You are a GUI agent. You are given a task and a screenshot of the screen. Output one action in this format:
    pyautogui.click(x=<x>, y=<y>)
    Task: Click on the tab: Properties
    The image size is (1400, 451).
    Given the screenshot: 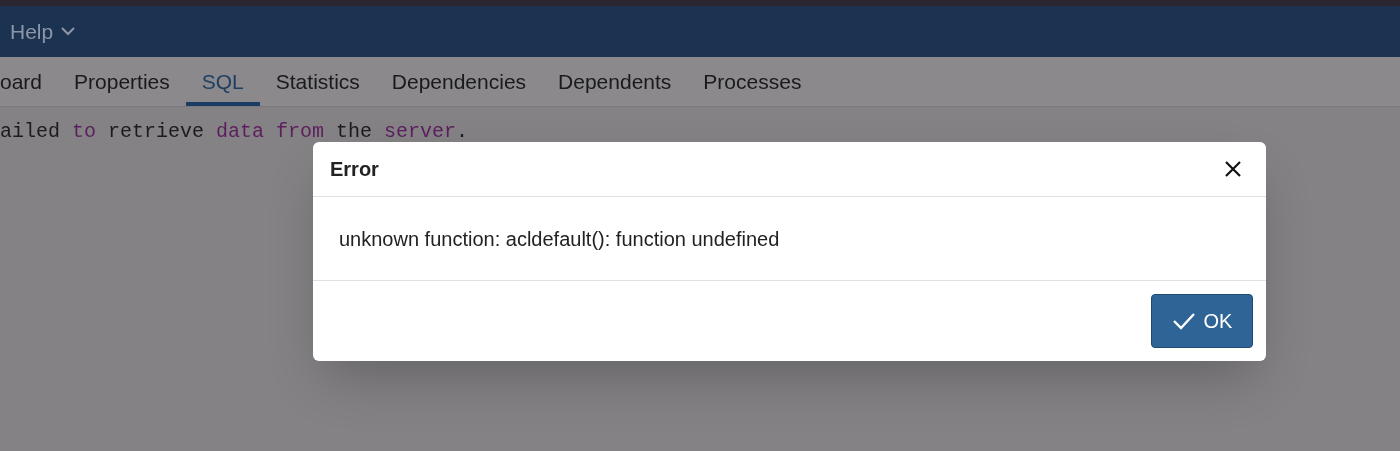 What is the action you would take?
    pyautogui.click(x=122, y=81)
    